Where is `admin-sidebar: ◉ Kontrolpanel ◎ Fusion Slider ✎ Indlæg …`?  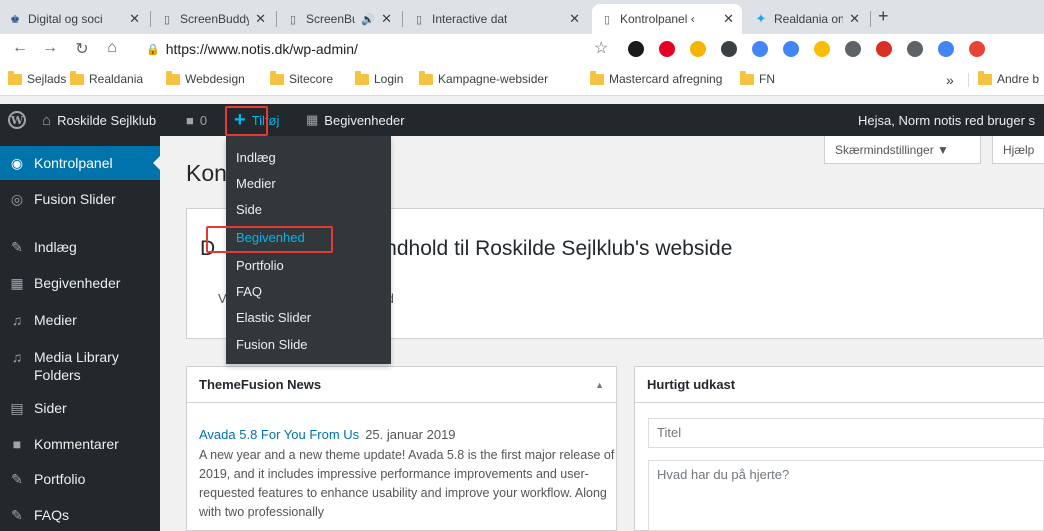
admin-sidebar: ◉ Kontrolpanel ◎ Fusion Slider ✎ Indlæg … is located at coordinates (80, 333).